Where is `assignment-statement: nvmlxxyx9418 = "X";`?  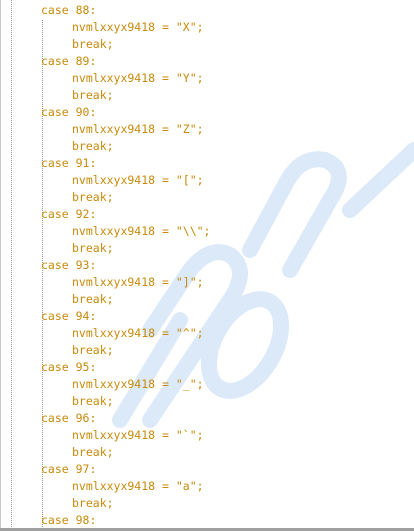 assignment-statement: nvmlxxyx9418 = "X"; is located at coordinates (138, 27).